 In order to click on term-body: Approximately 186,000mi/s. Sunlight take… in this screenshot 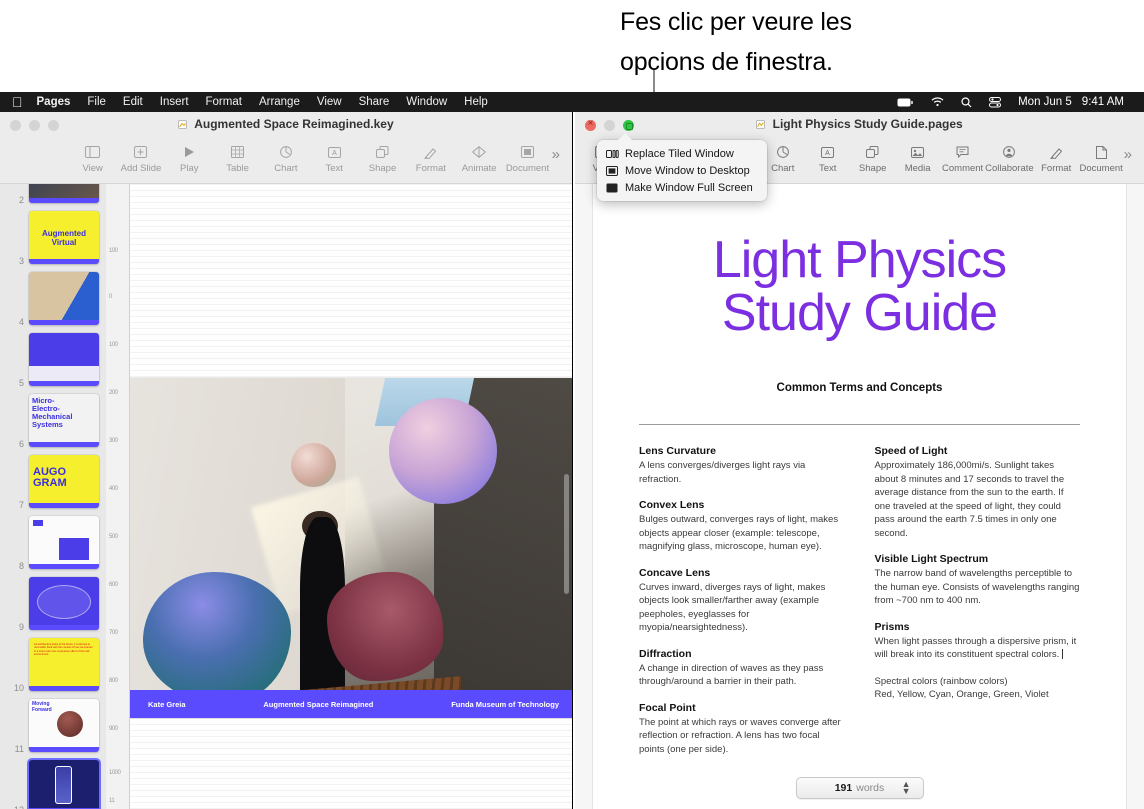, I will do `click(969, 499)`.